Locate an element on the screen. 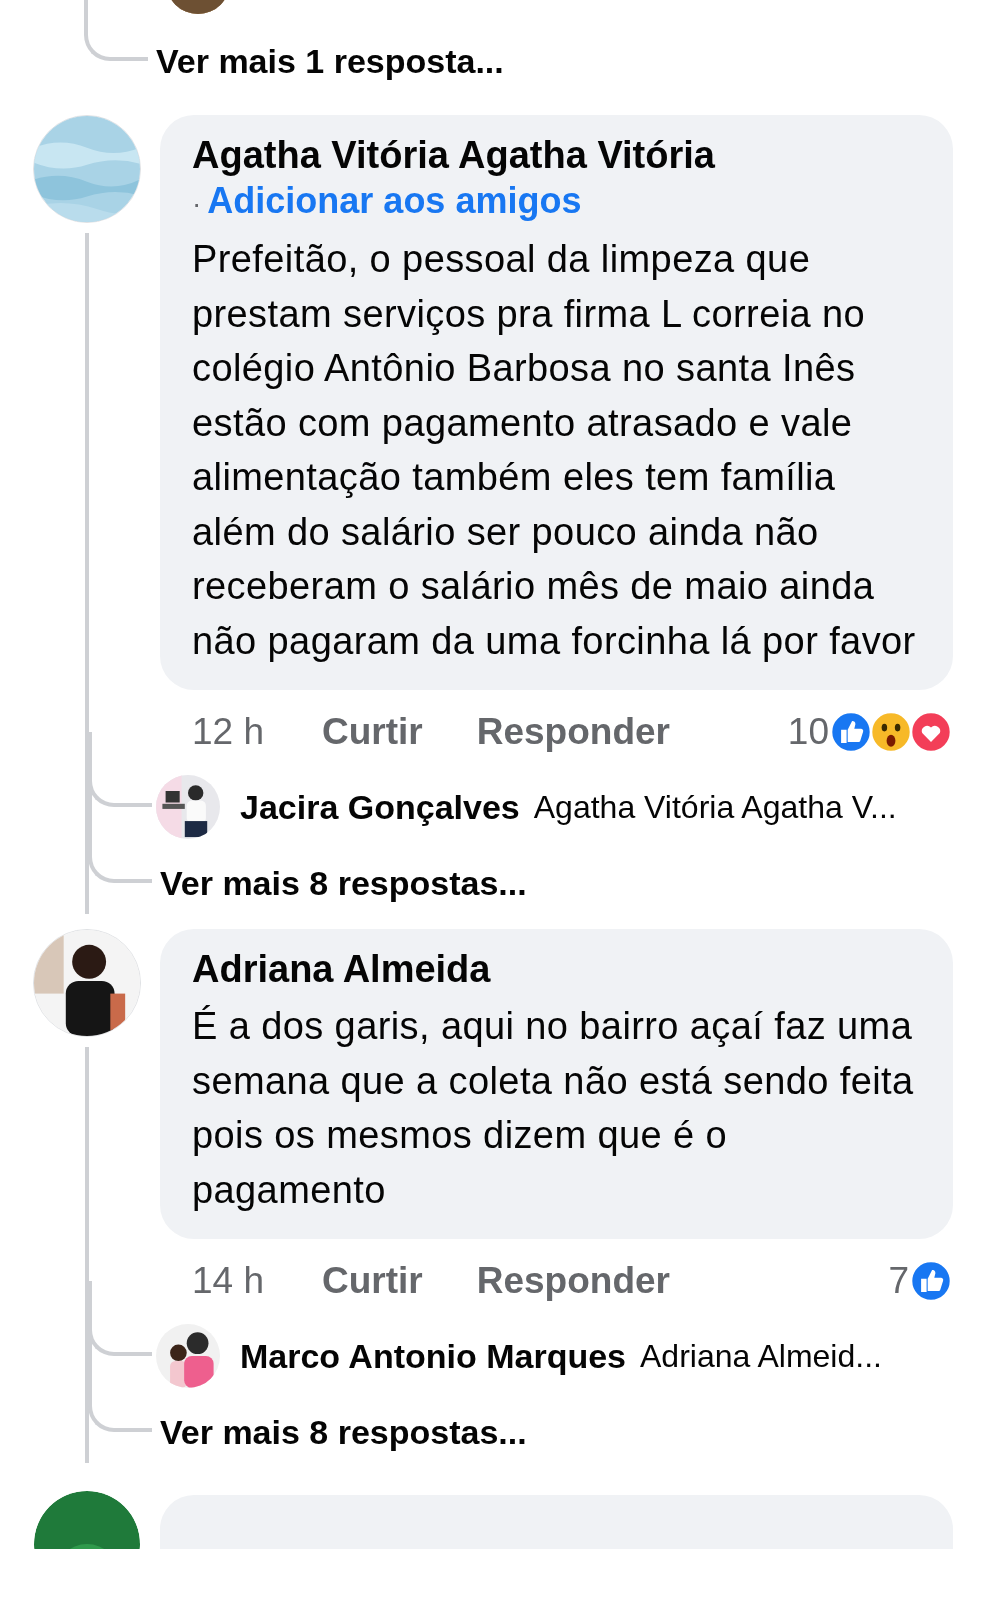  wow-emoji-icon is located at coordinates (891, 732).